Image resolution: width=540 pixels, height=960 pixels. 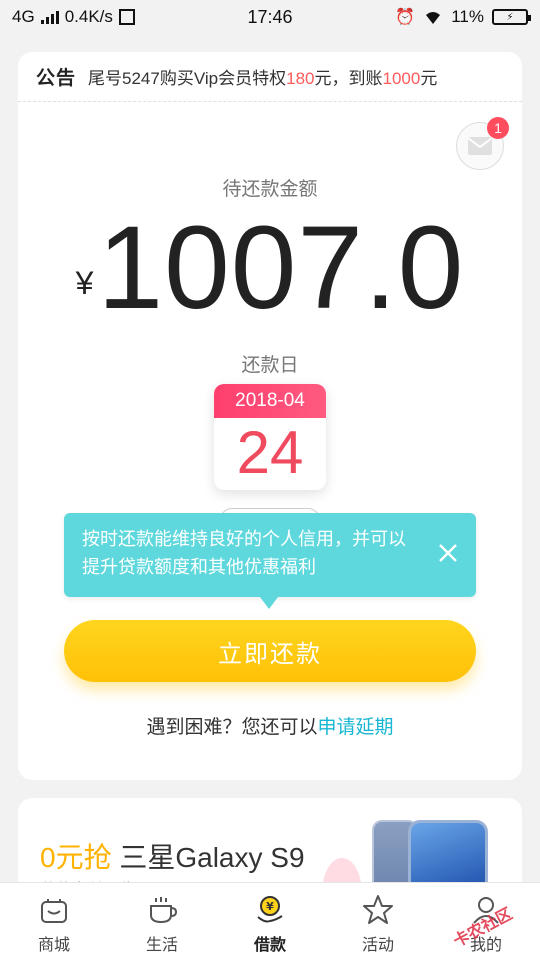 What do you see at coordinates (270, 452) in the screenshot?
I see `due-day: 24` at bounding box center [270, 452].